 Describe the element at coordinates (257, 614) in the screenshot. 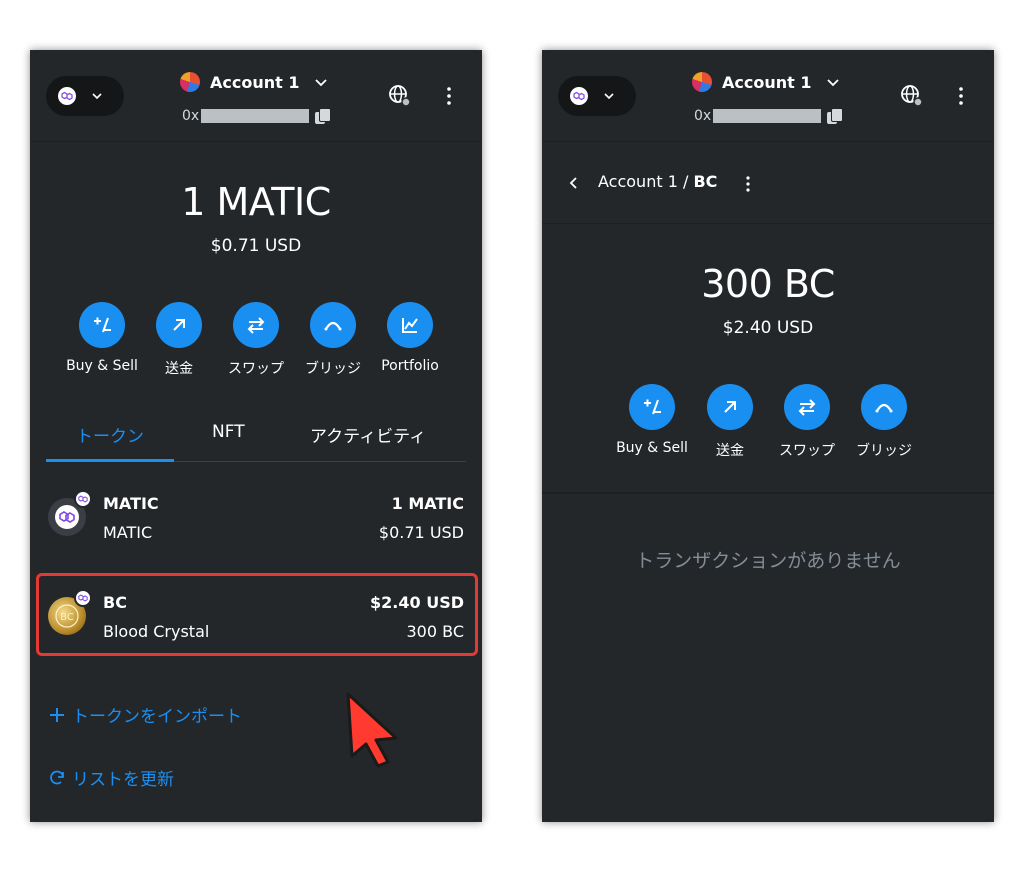

I see `highlight-box` at that location.